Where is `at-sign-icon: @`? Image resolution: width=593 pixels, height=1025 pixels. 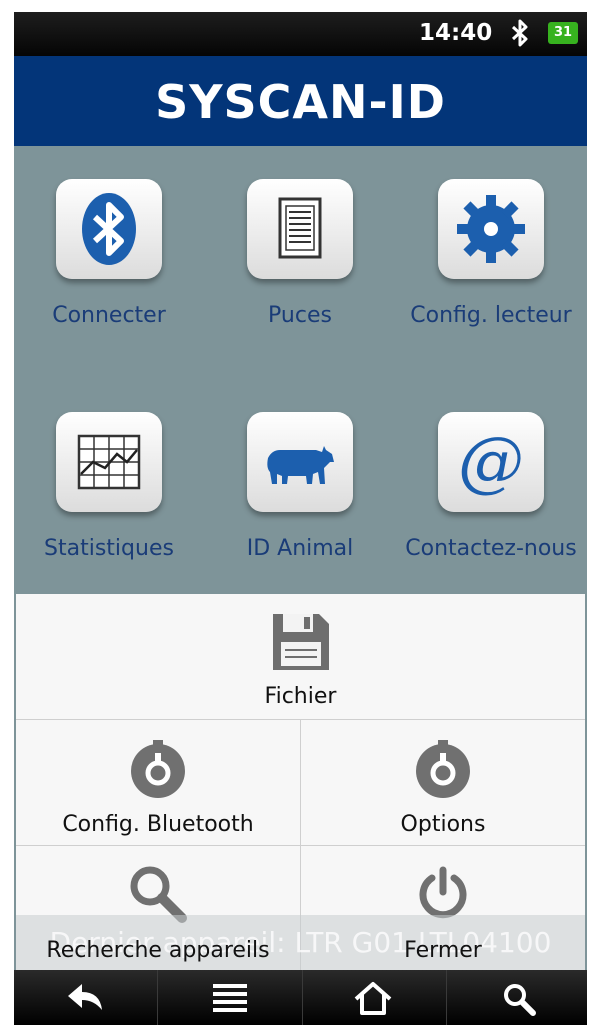
at-sign-icon: @ is located at coordinates (491, 461).